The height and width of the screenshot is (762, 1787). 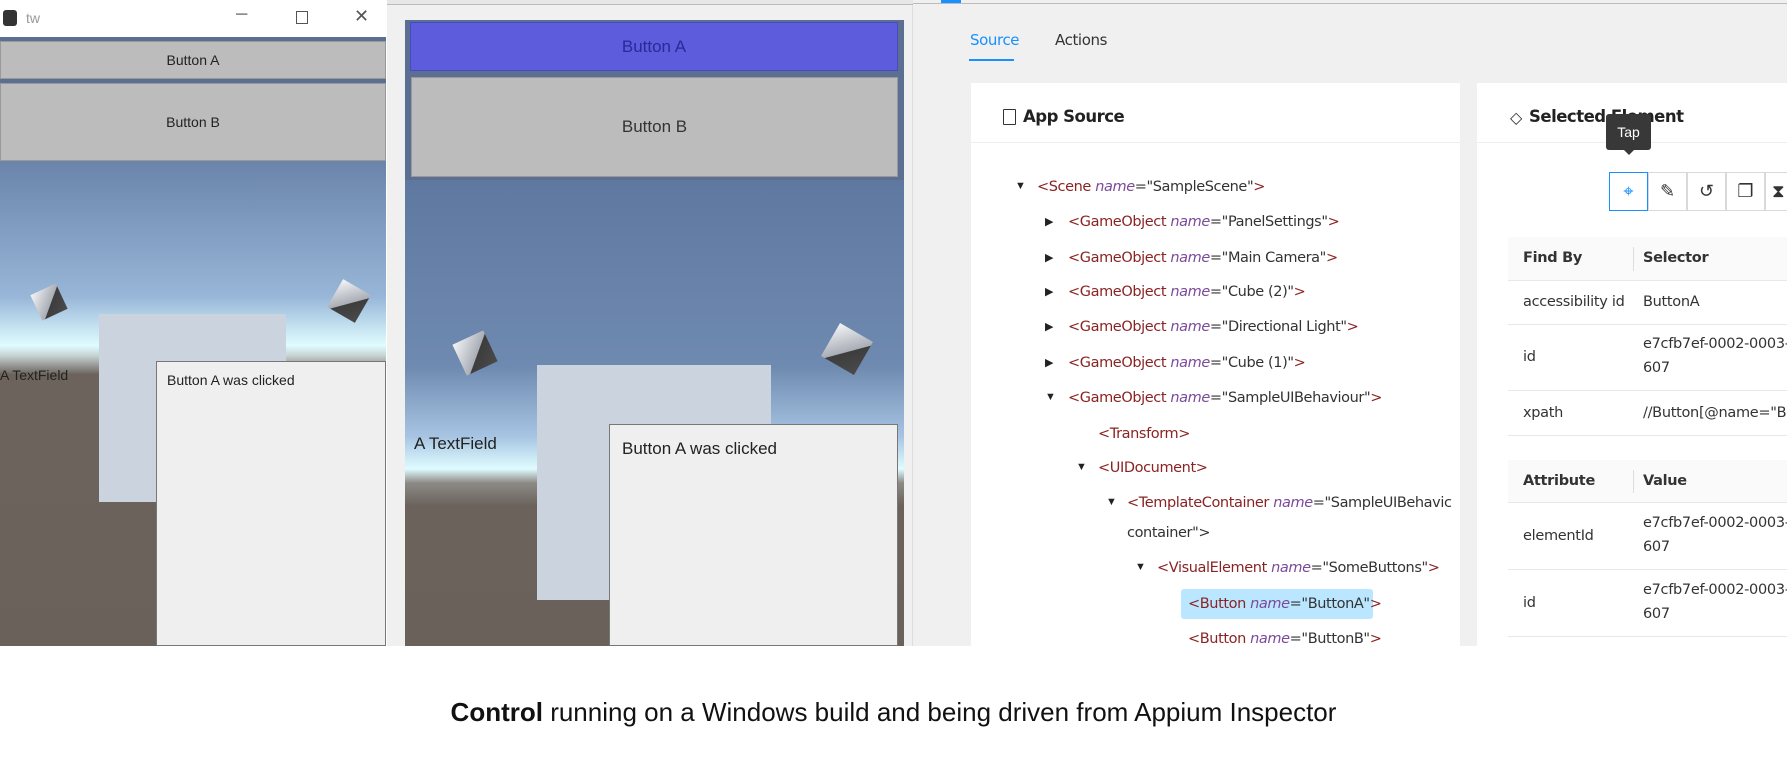 What do you see at coordinates (33, 18) in the screenshot?
I see `window-title: tw` at bounding box center [33, 18].